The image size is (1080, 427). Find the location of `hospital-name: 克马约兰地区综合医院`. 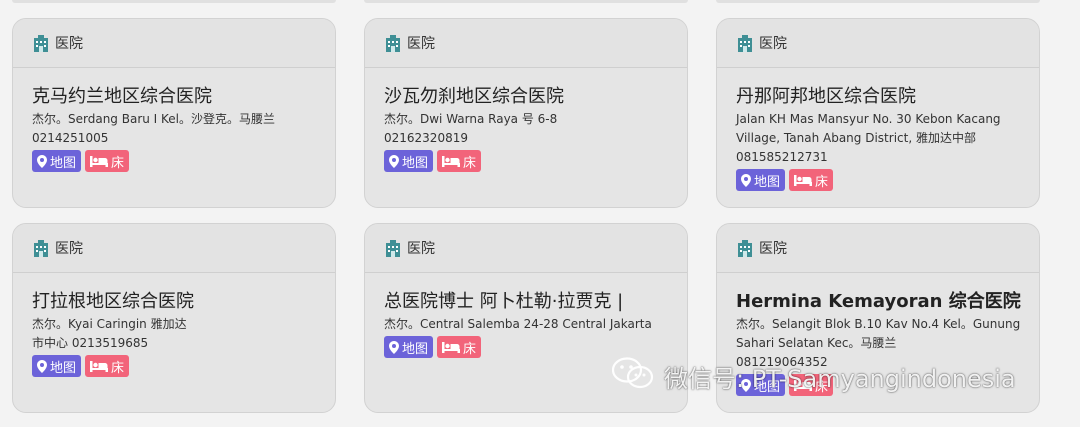

hospital-name: 克马约兰地区综合医院 is located at coordinates (183, 97).